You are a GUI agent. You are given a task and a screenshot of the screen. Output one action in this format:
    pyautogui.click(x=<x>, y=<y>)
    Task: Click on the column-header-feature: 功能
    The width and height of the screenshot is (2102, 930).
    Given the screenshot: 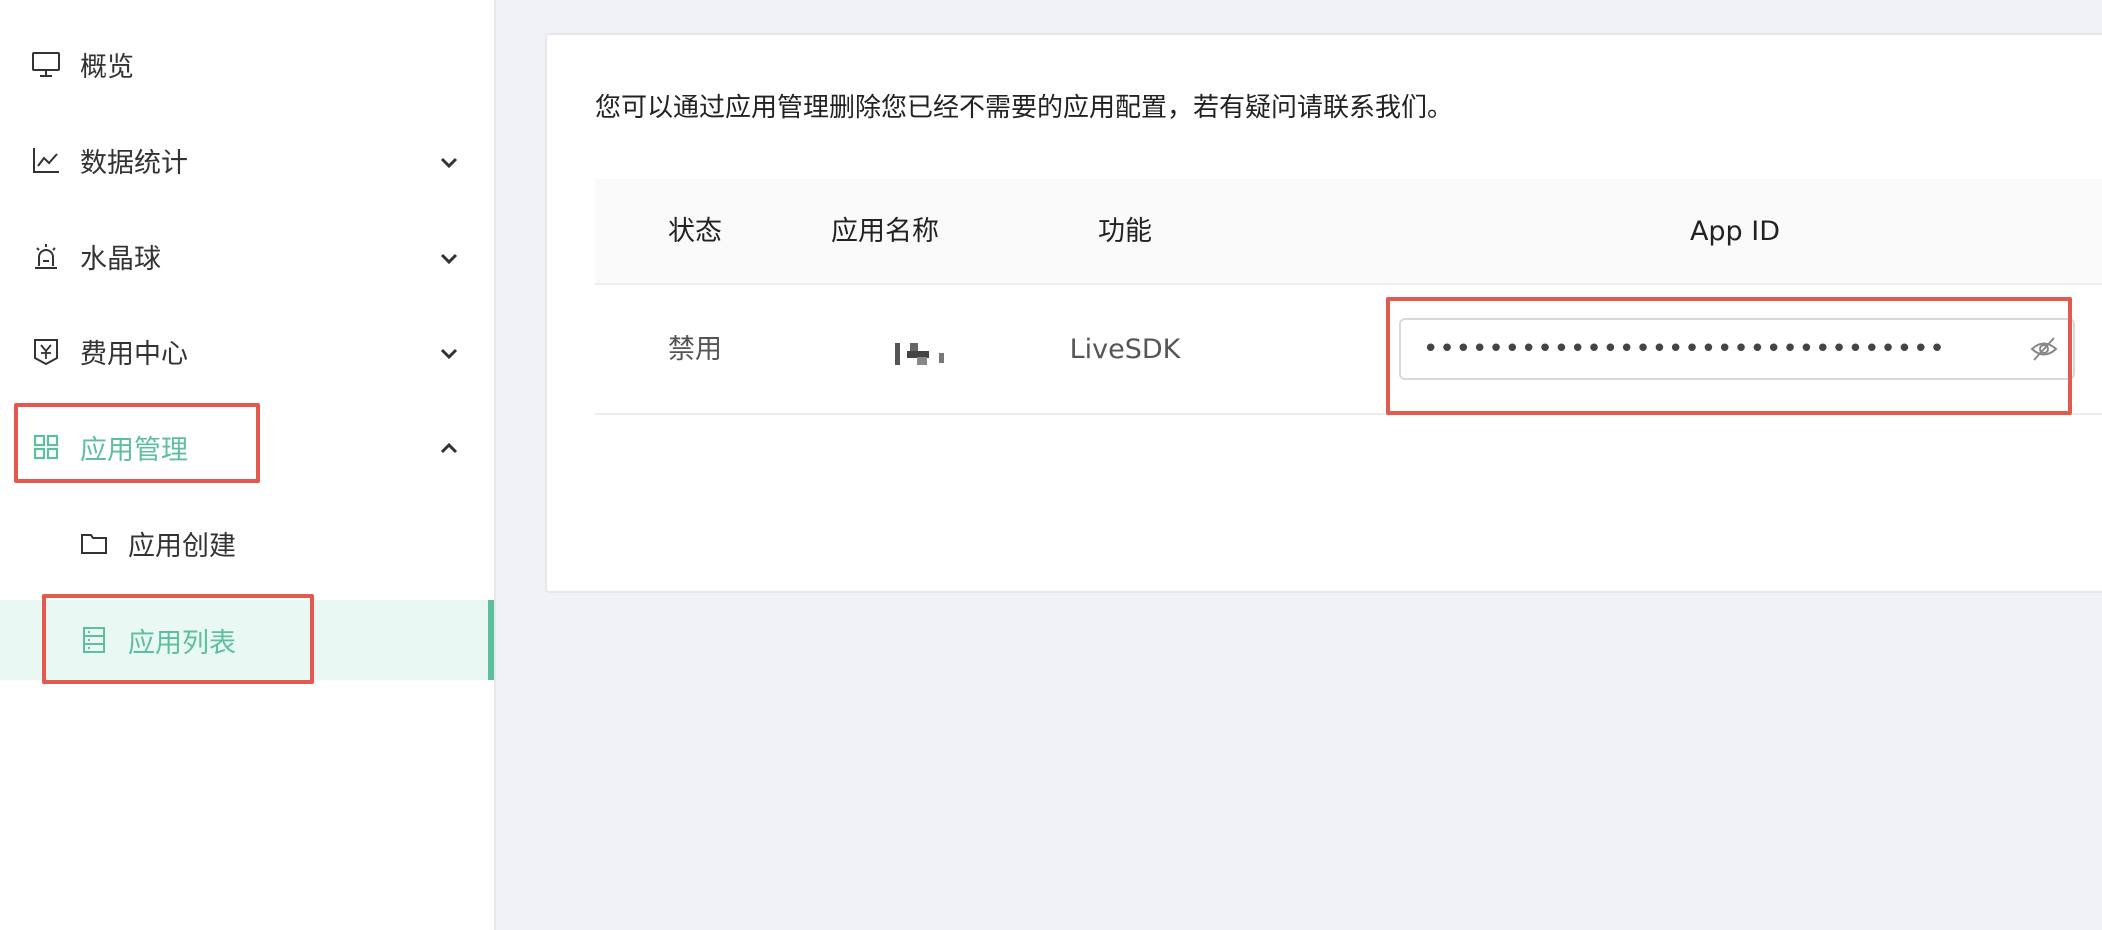 What is the action you would take?
    pyautogui.click(x=1125, y=231)
    